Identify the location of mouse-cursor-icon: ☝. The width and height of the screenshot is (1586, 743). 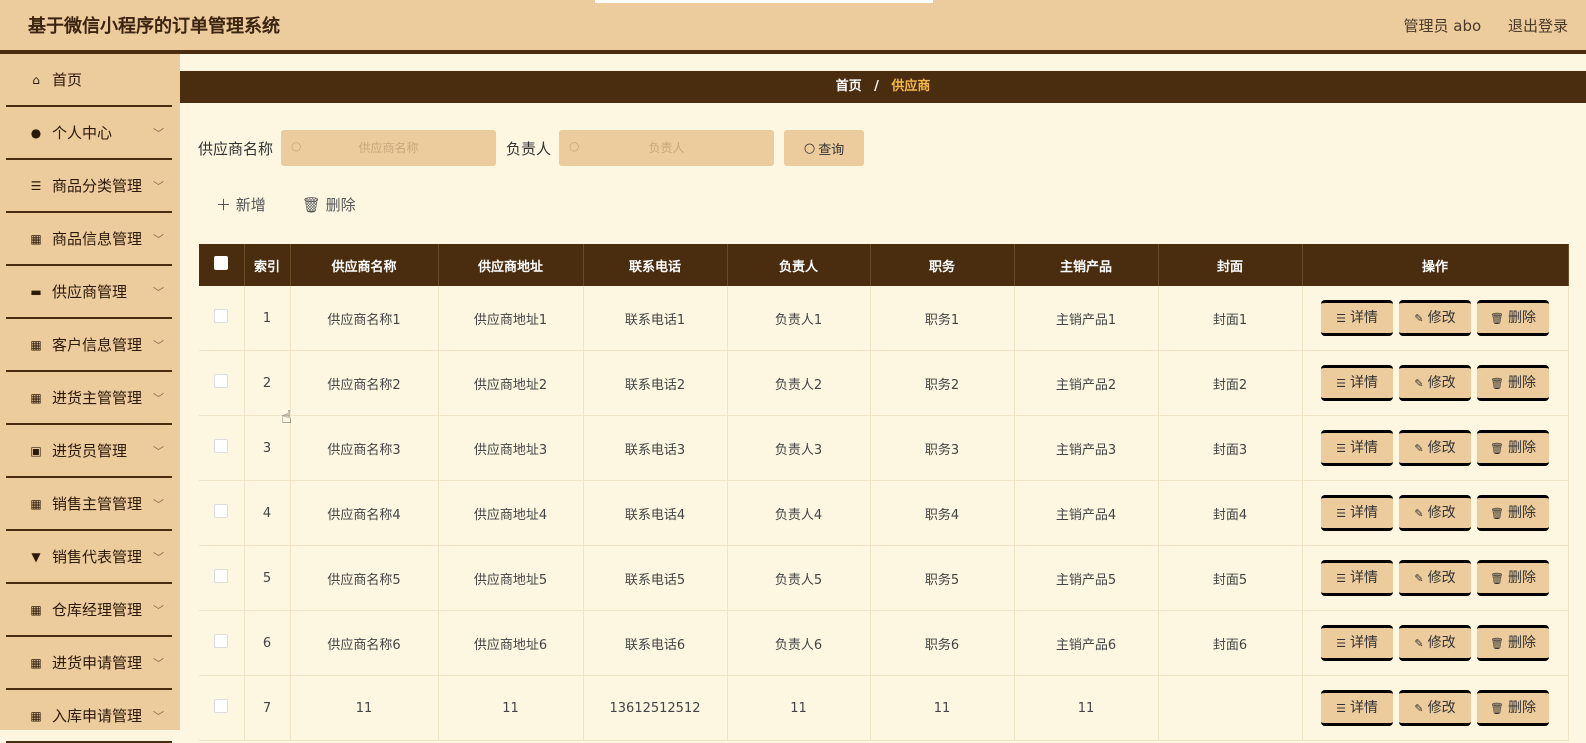
(286, 417).